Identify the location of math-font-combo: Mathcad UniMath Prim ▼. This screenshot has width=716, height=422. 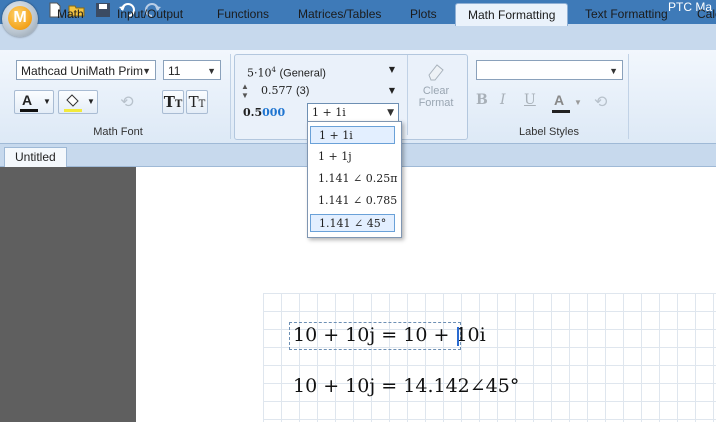
(86, 70).